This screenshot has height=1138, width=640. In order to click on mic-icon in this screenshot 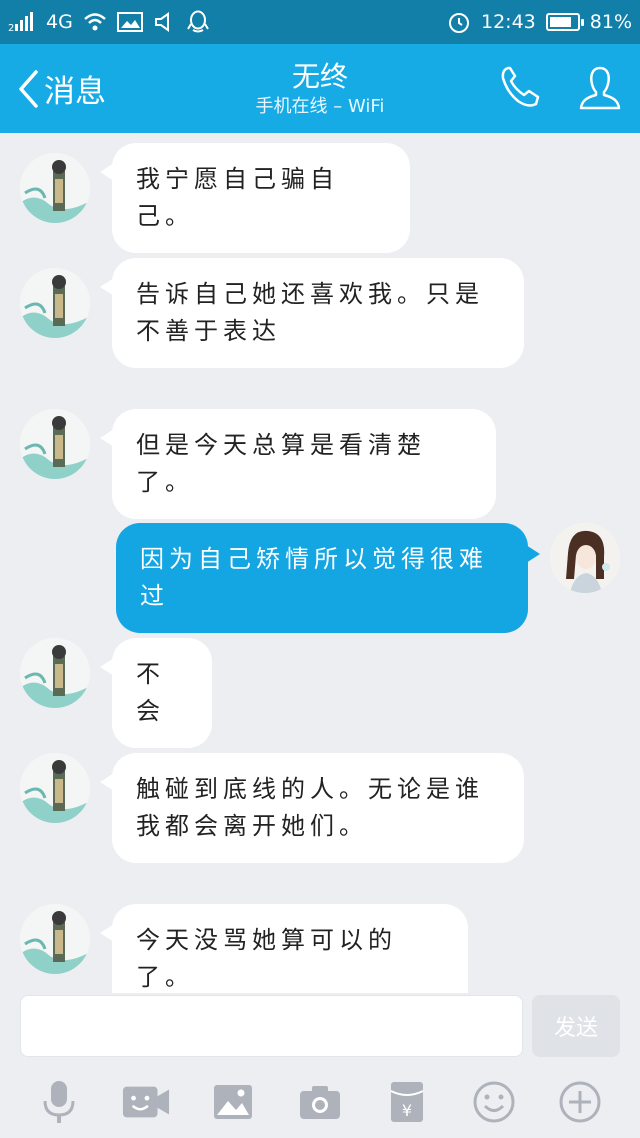, I will do `click(59, 1101)`.